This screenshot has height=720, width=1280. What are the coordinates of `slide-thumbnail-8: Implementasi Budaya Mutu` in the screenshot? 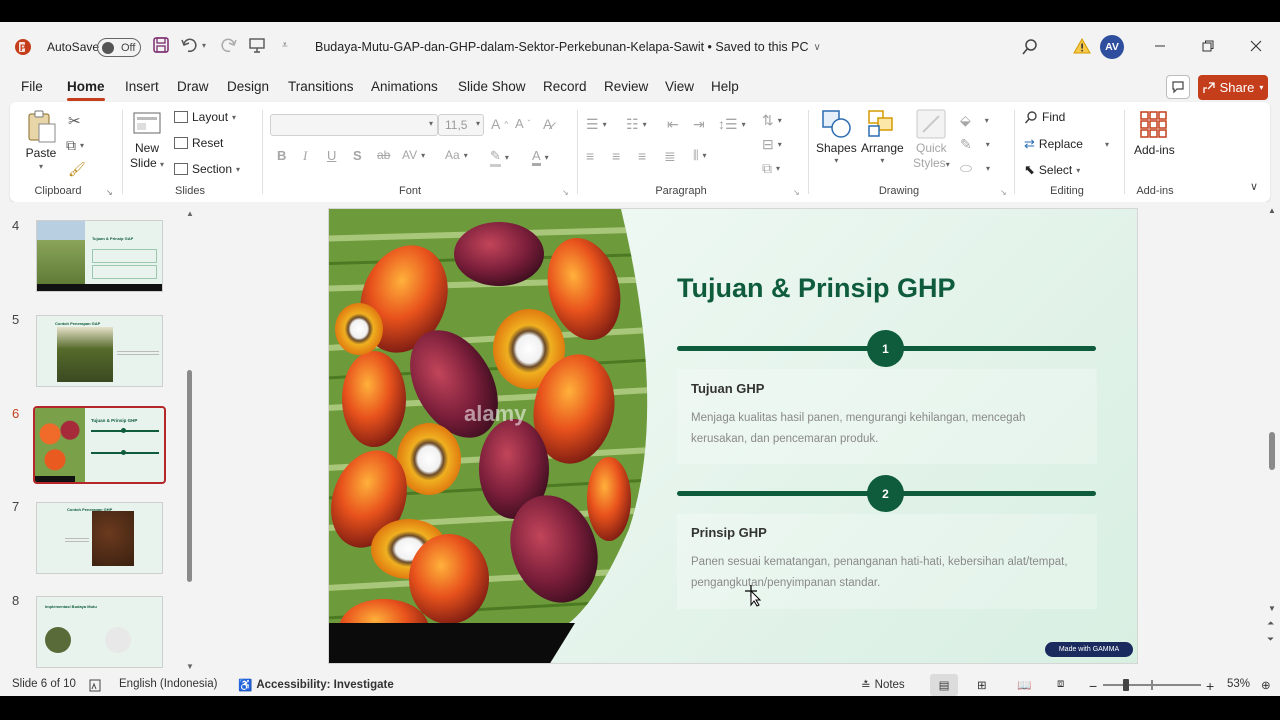 It's located at (99, 632).